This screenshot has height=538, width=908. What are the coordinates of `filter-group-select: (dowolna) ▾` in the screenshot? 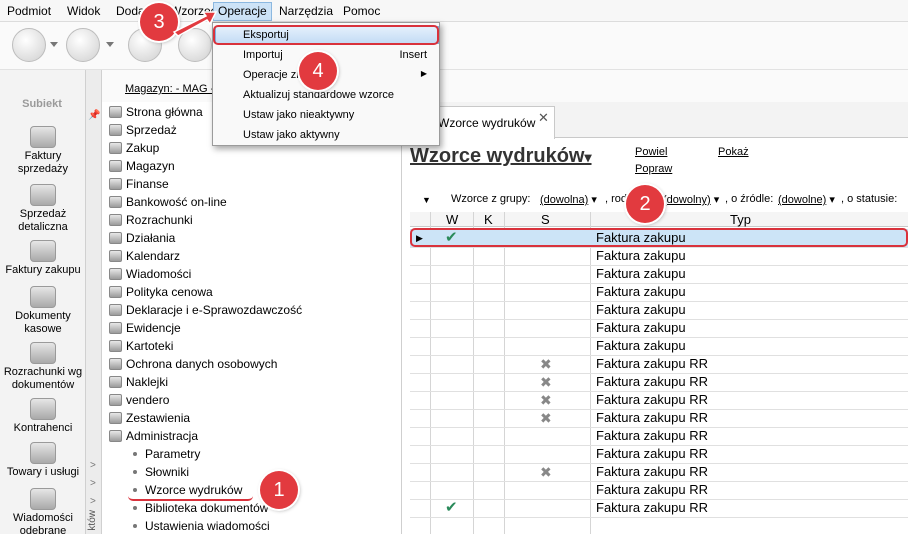 It's located at (568, 199).